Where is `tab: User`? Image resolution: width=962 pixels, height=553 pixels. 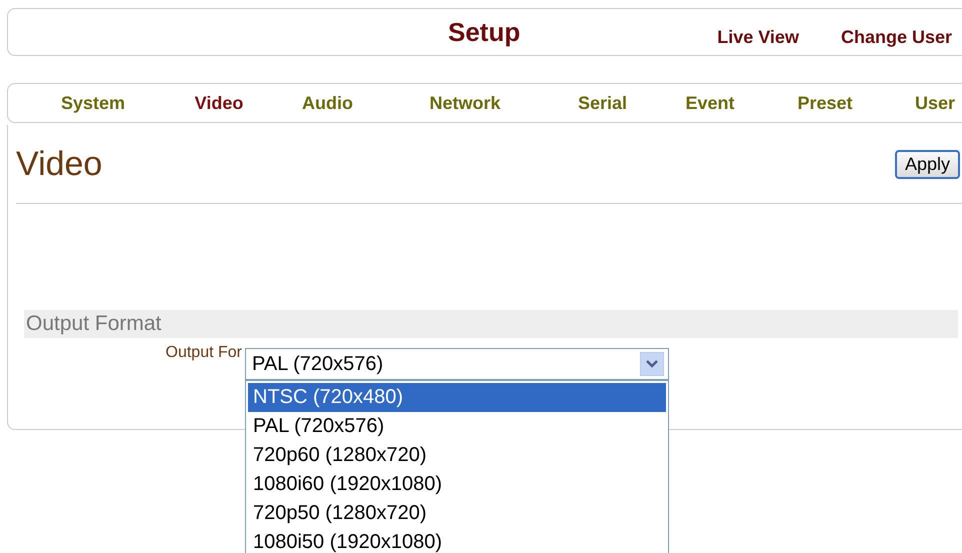
tab: User is located at coordinates (926, 103).